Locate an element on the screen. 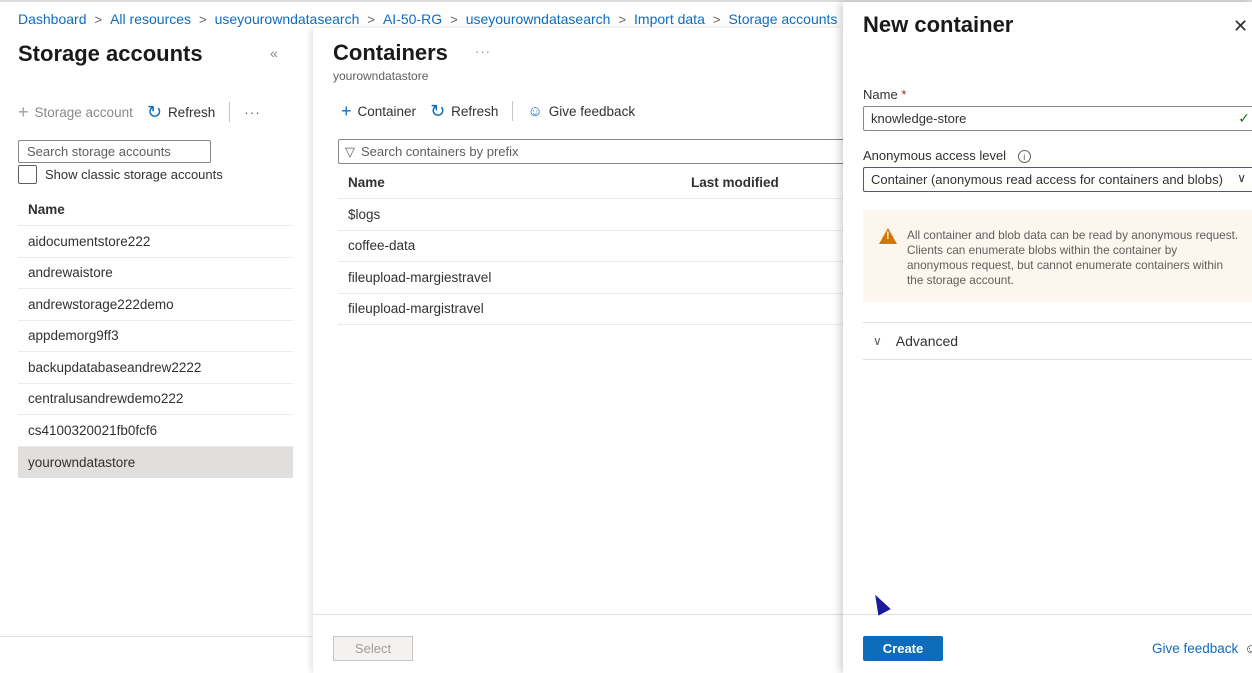 Image resolution: width=1252 pixels, height=673 pixels. add-container-button: + Container is located at coordinates (378, 111).